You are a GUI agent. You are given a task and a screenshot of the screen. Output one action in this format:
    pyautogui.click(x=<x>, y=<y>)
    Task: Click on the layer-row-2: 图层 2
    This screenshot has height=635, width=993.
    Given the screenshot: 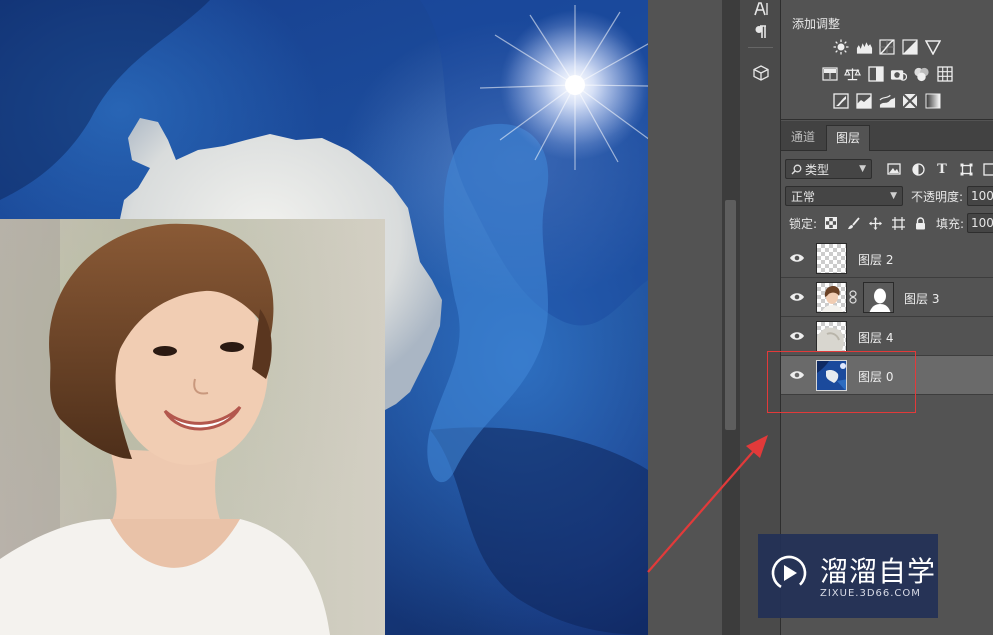 What is the action you would take?
    pyautogui.click(x=887, y=258)
    